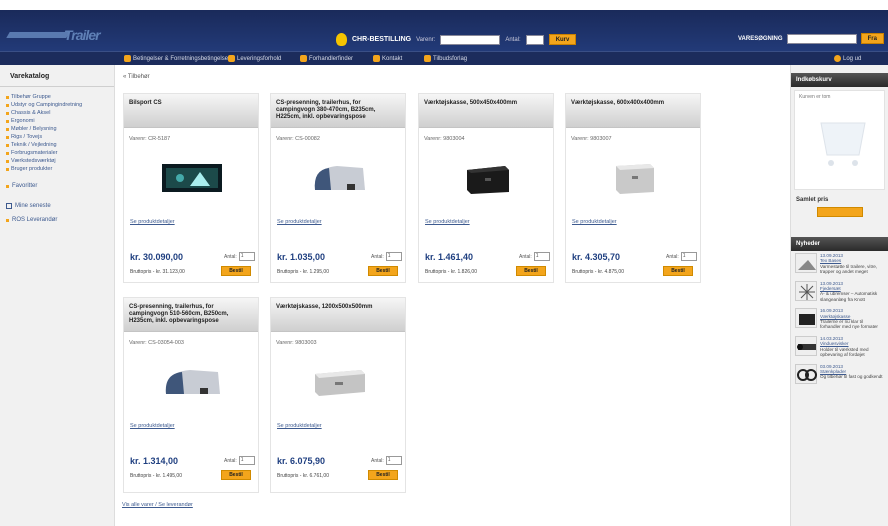 The height and width of the screenshot is (526, 888). What do you see at coordinates (57, 97) in the screenshot?
I see `sidebar-item: Tilbehør Gruppe` at bounding box center [57, 97].